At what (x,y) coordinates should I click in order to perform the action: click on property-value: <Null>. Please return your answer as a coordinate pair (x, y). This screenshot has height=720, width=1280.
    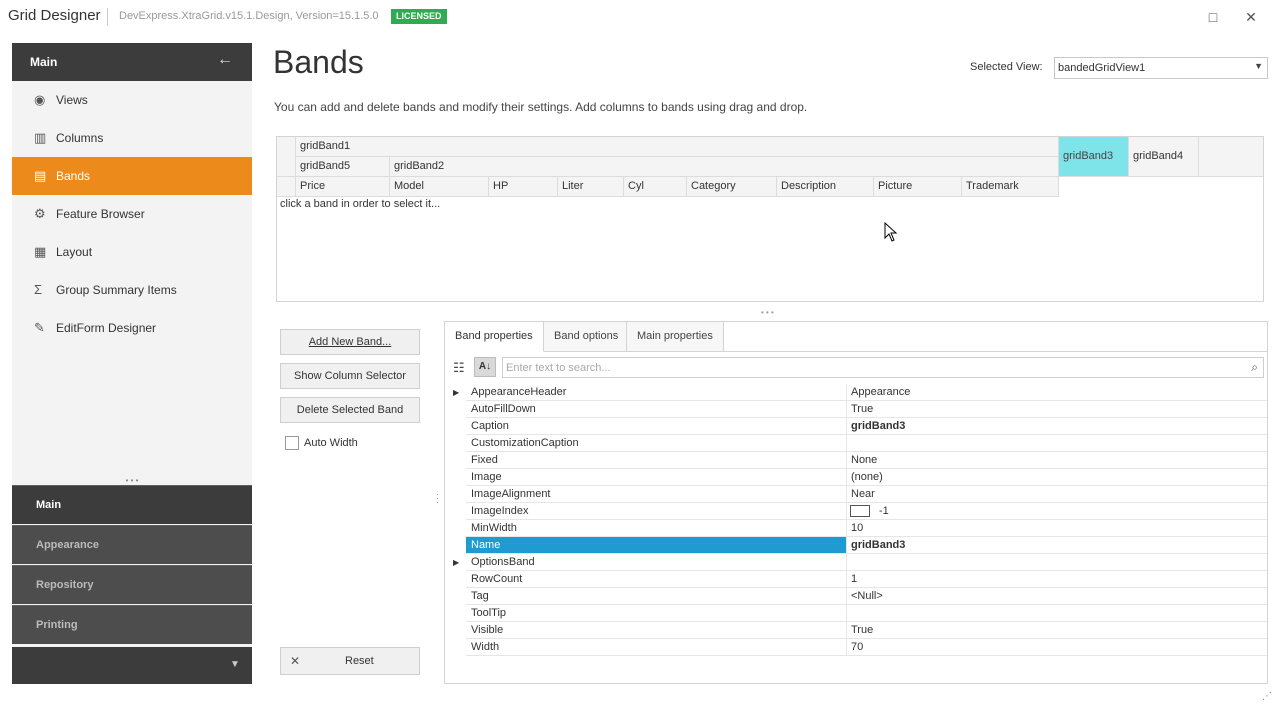
    Looking at the image, I should click on (865, 596).